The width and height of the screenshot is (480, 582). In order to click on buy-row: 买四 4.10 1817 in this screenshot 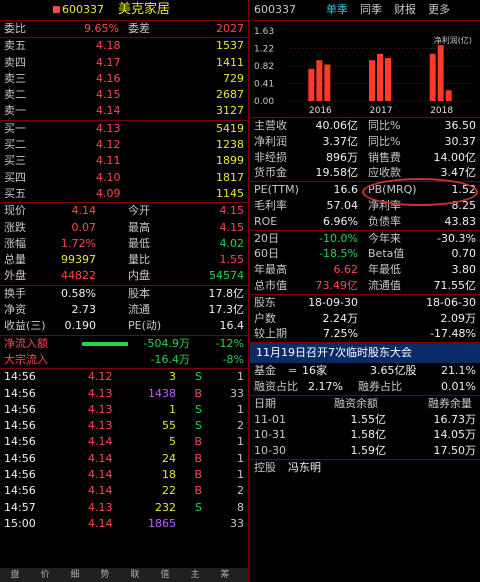, I will do `click(124, 178)`.